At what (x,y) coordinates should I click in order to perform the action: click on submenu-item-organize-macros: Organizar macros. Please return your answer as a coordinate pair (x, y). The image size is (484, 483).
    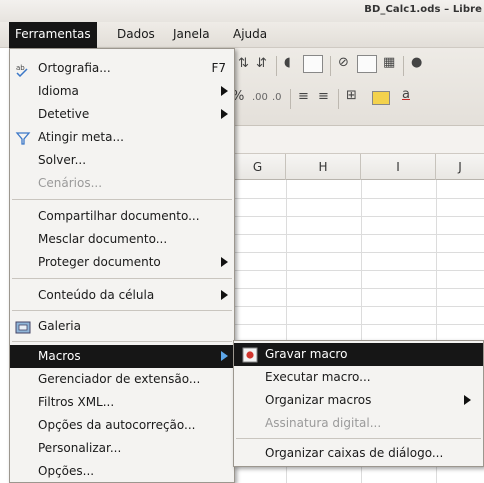
    Looking at the image, I should click on (358, 400).